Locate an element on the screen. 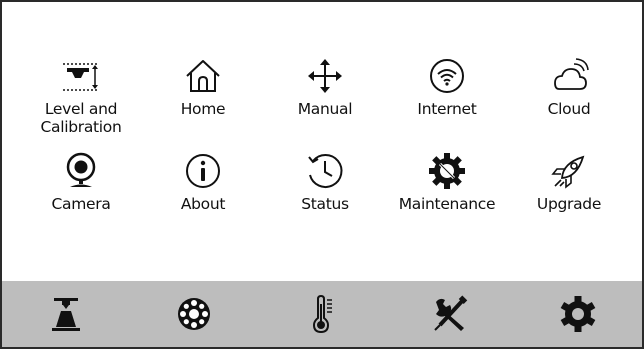 The width and height of the screenshot is (644, 349). bottom-nav-settings is located at coordinates (578, 314).